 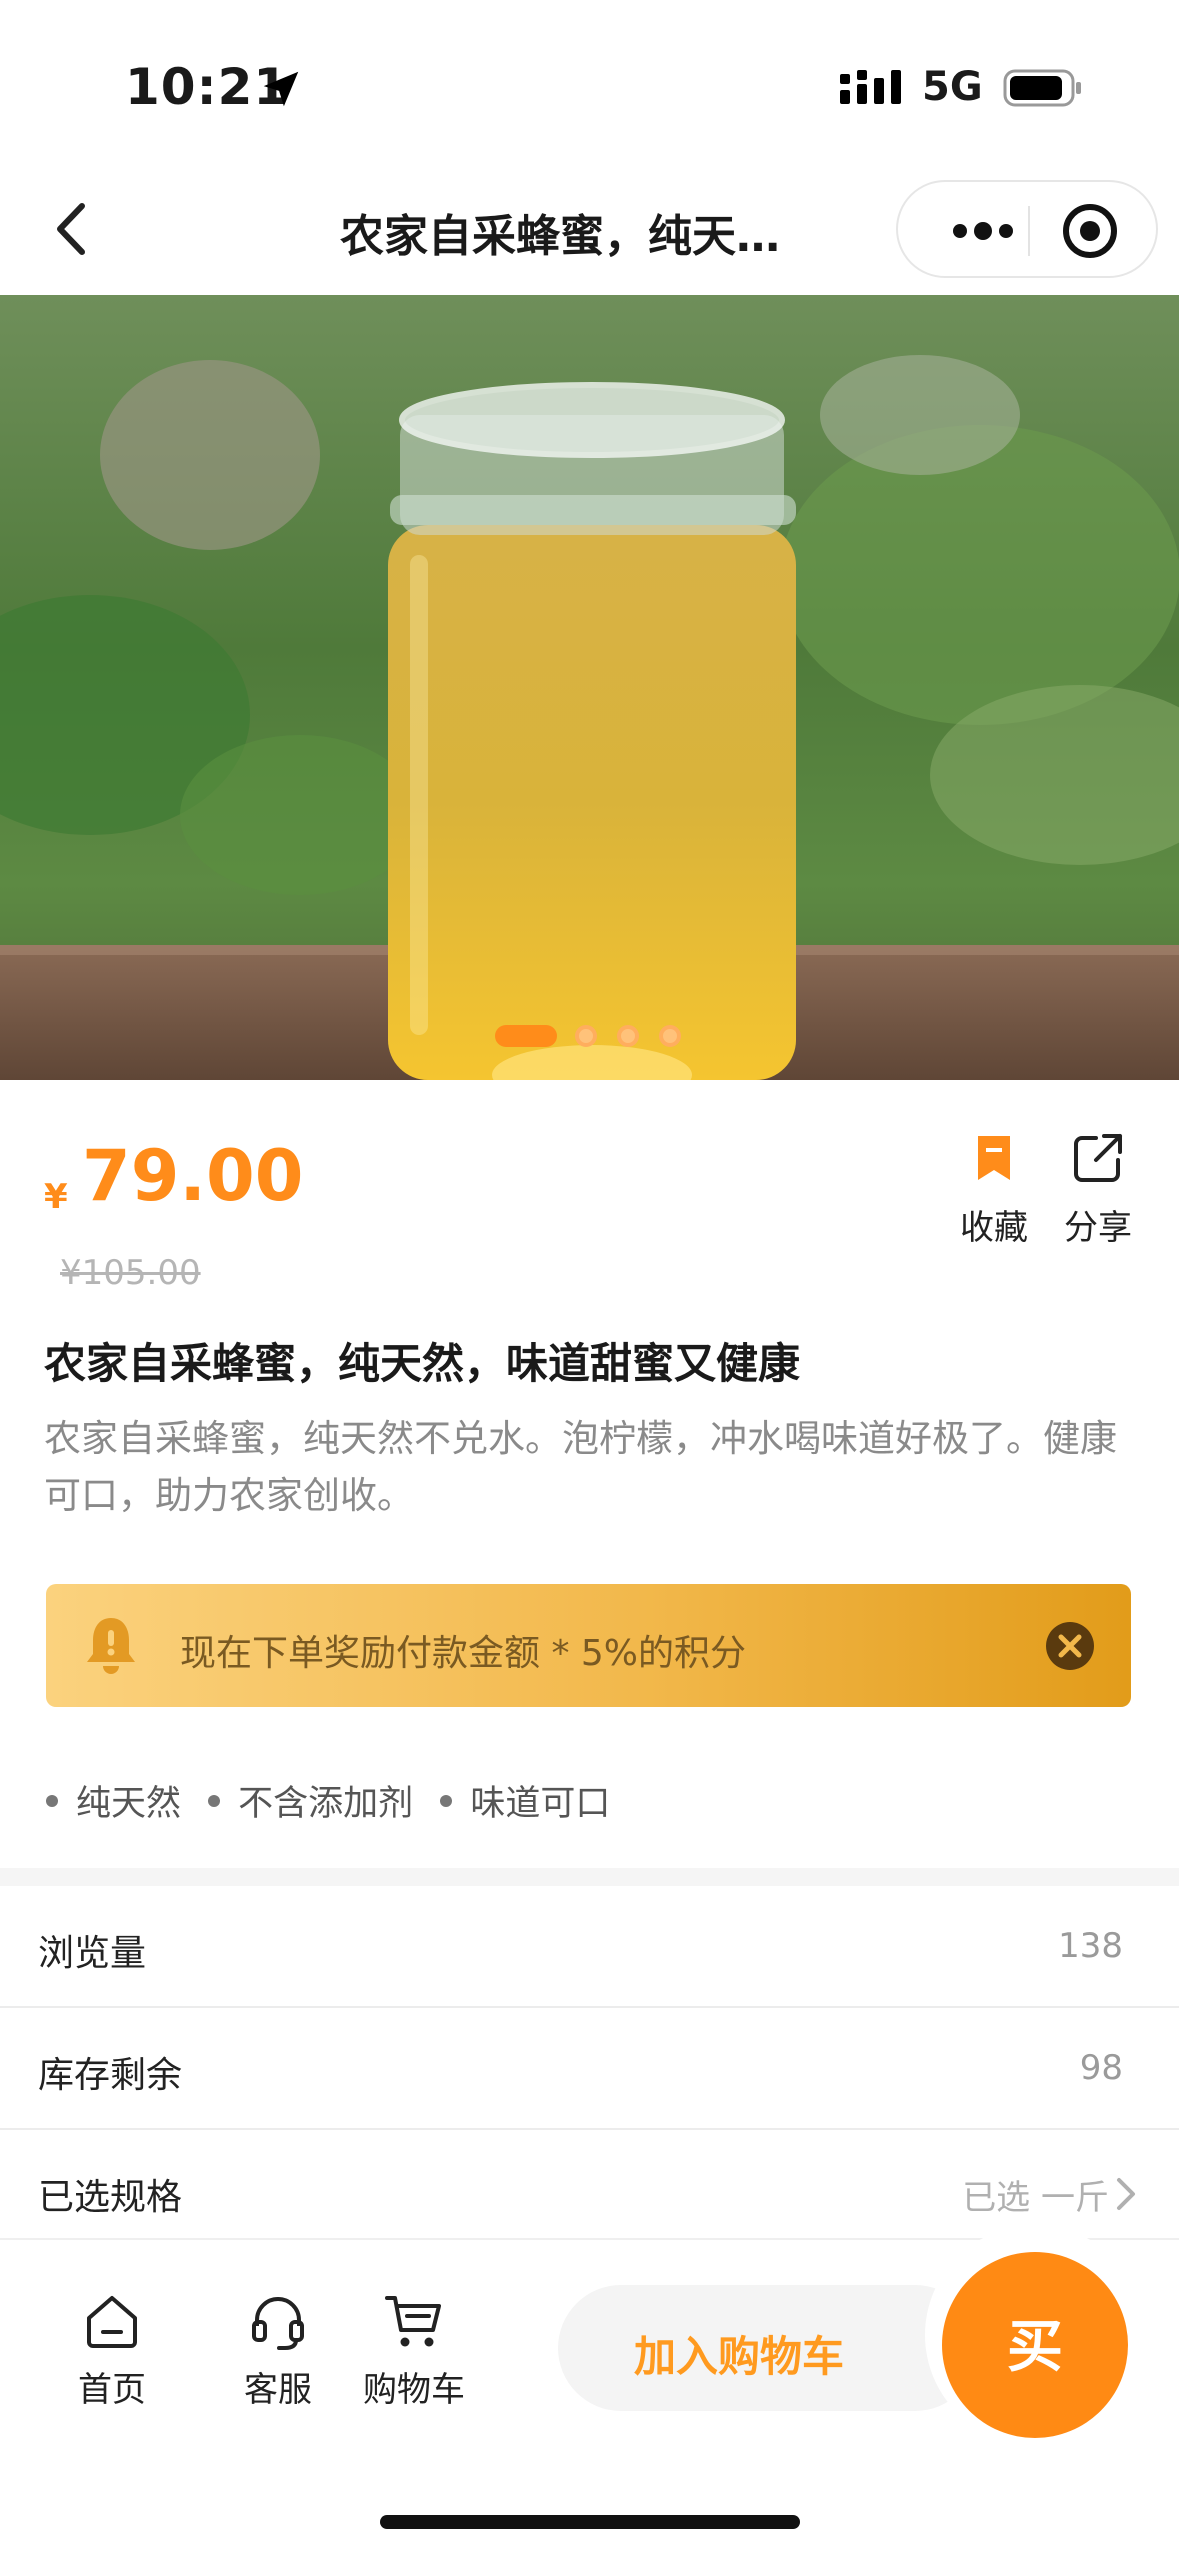 What do you see at coordinates (739, 2356) in the screenshot?
I see `add-to-cart-label: 加入购物车` at bounding box center [739, 2356].